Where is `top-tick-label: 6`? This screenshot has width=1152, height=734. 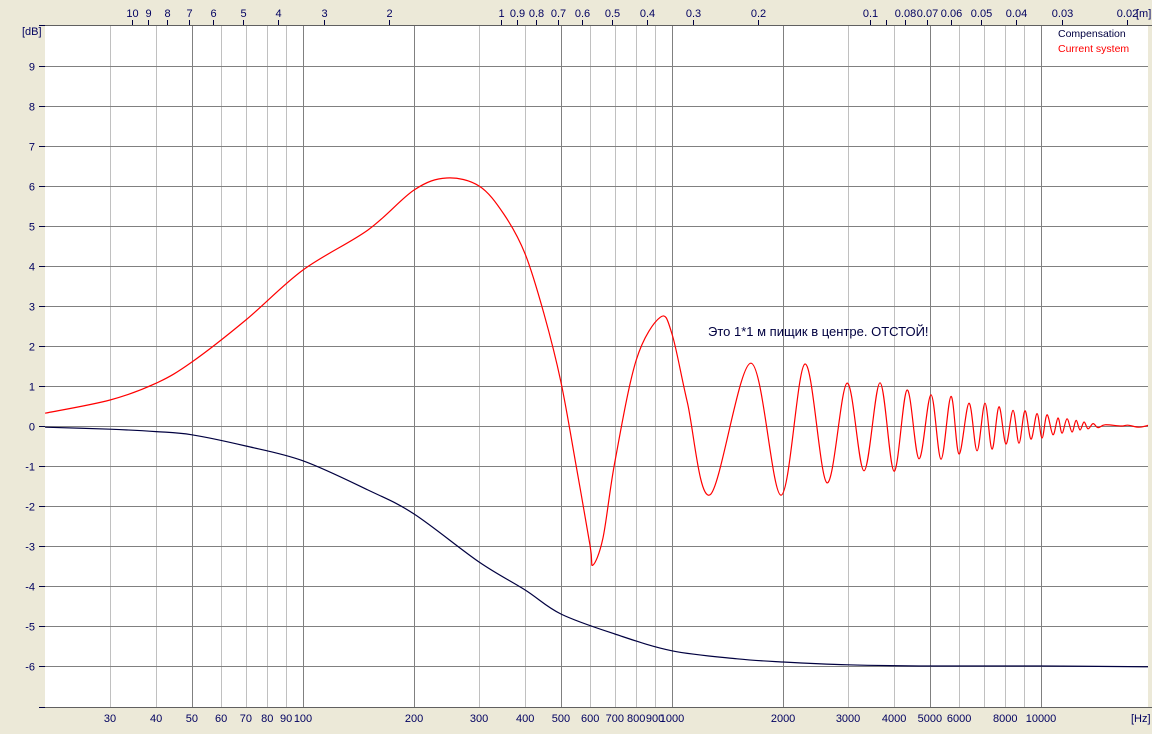
top-tick-label: 6 is located at coordinates (213, 14).